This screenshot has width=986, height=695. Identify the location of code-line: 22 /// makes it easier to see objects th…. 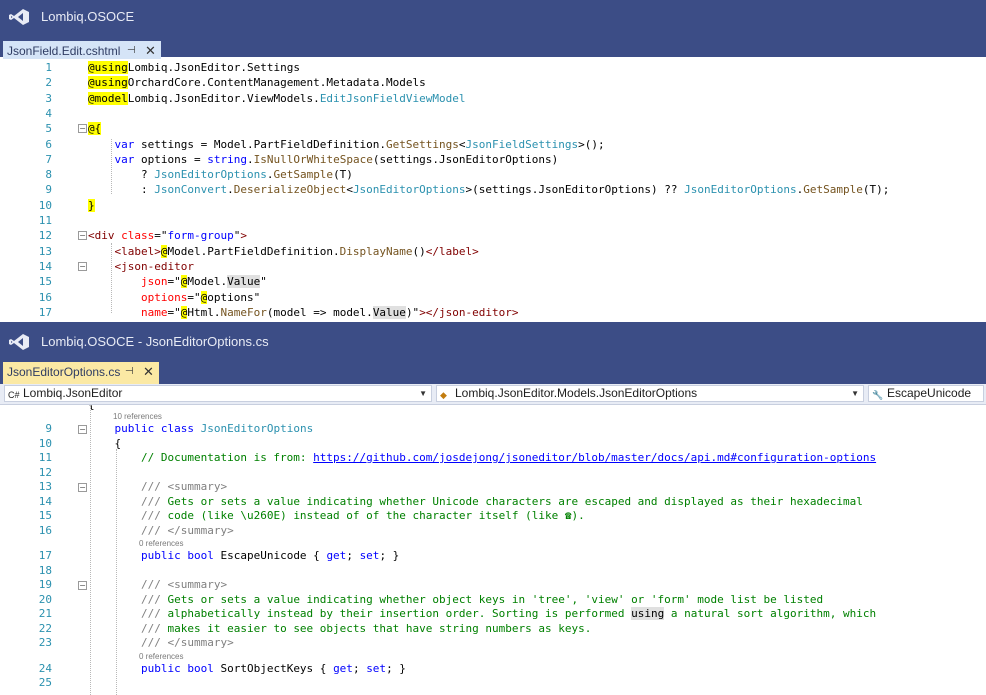
(493, 628).